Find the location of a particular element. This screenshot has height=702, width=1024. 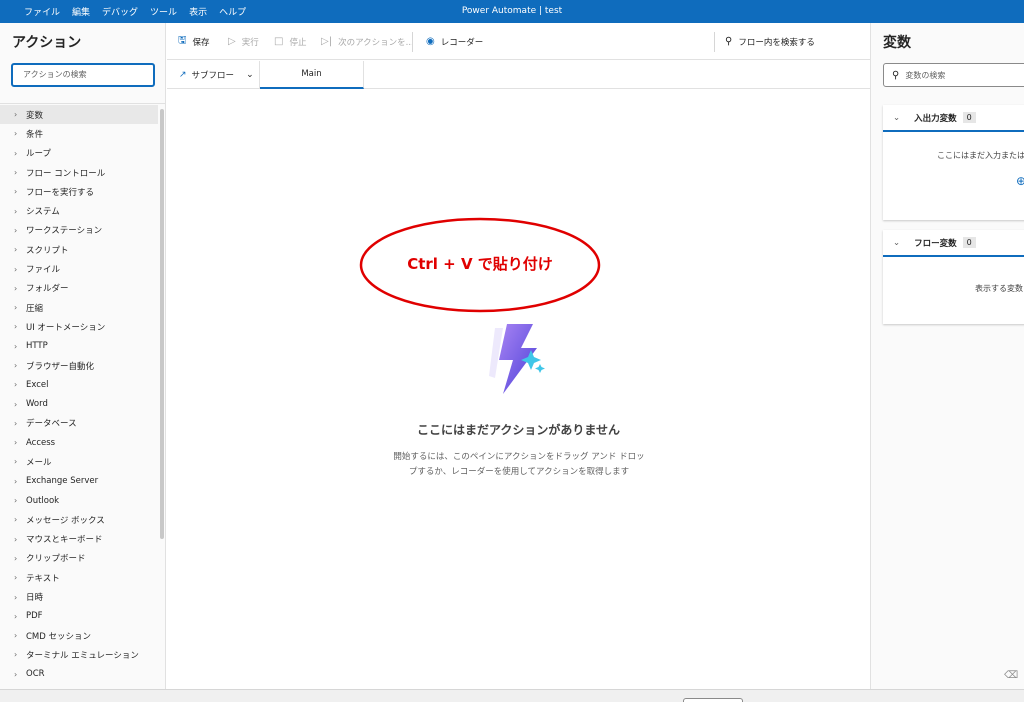

action-category-label: 日時 is located at coordinates (35, 598).